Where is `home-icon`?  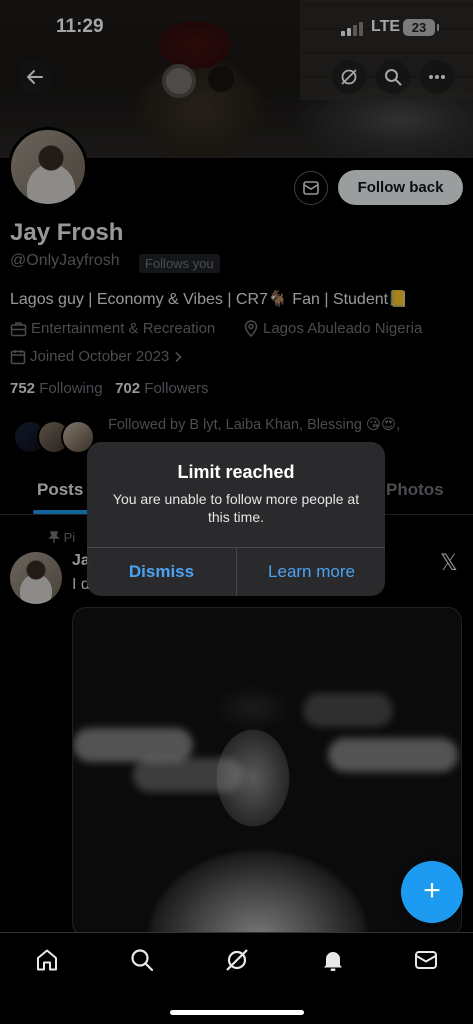 home-icon is located at coordinates (47, 960).